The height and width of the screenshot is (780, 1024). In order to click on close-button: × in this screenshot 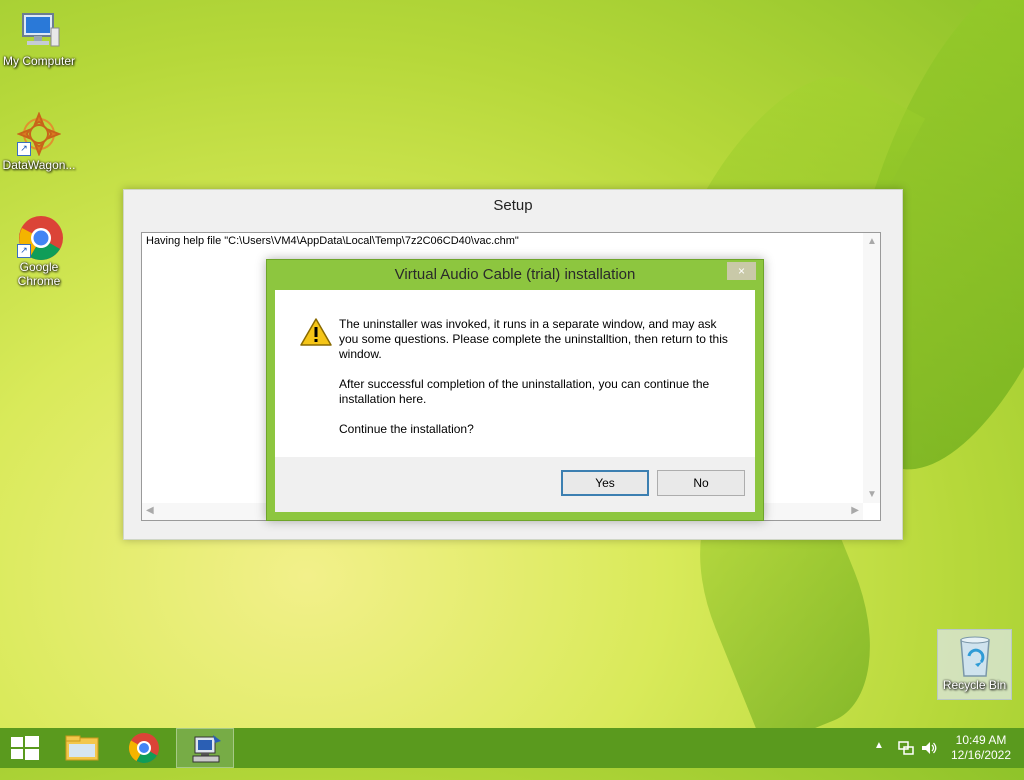, I will do `click(741, 271)`.